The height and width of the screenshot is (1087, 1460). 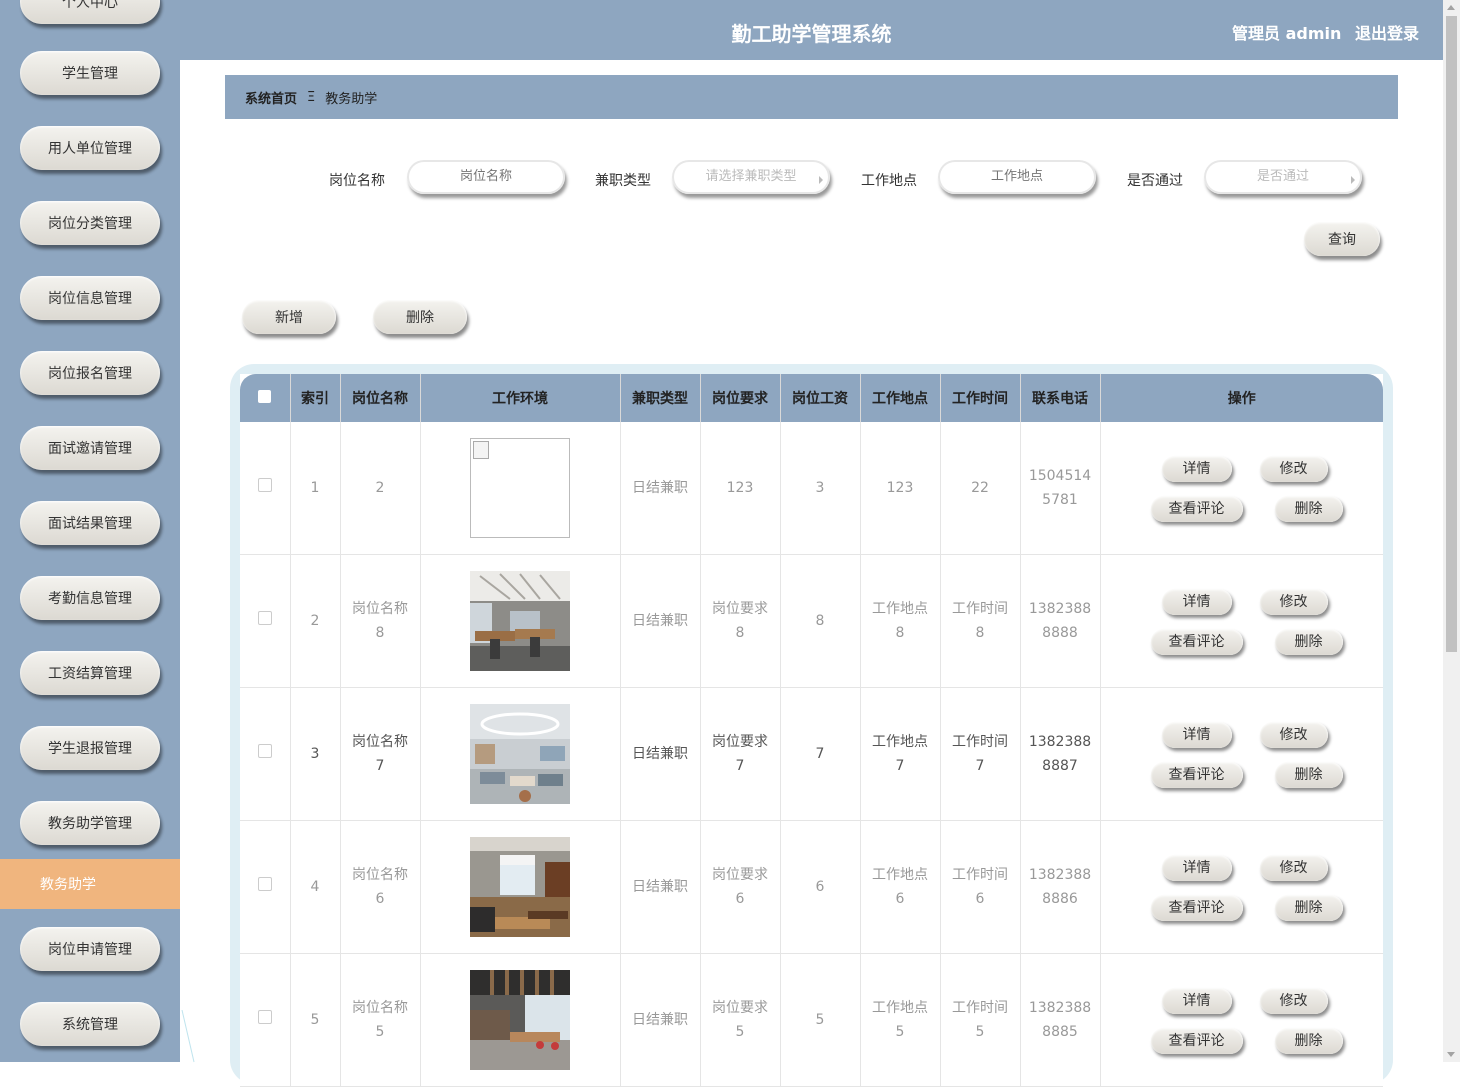 I want to click on operations-cell: 详情 修改 查看评论 删除, so click(x=1241, y=887).